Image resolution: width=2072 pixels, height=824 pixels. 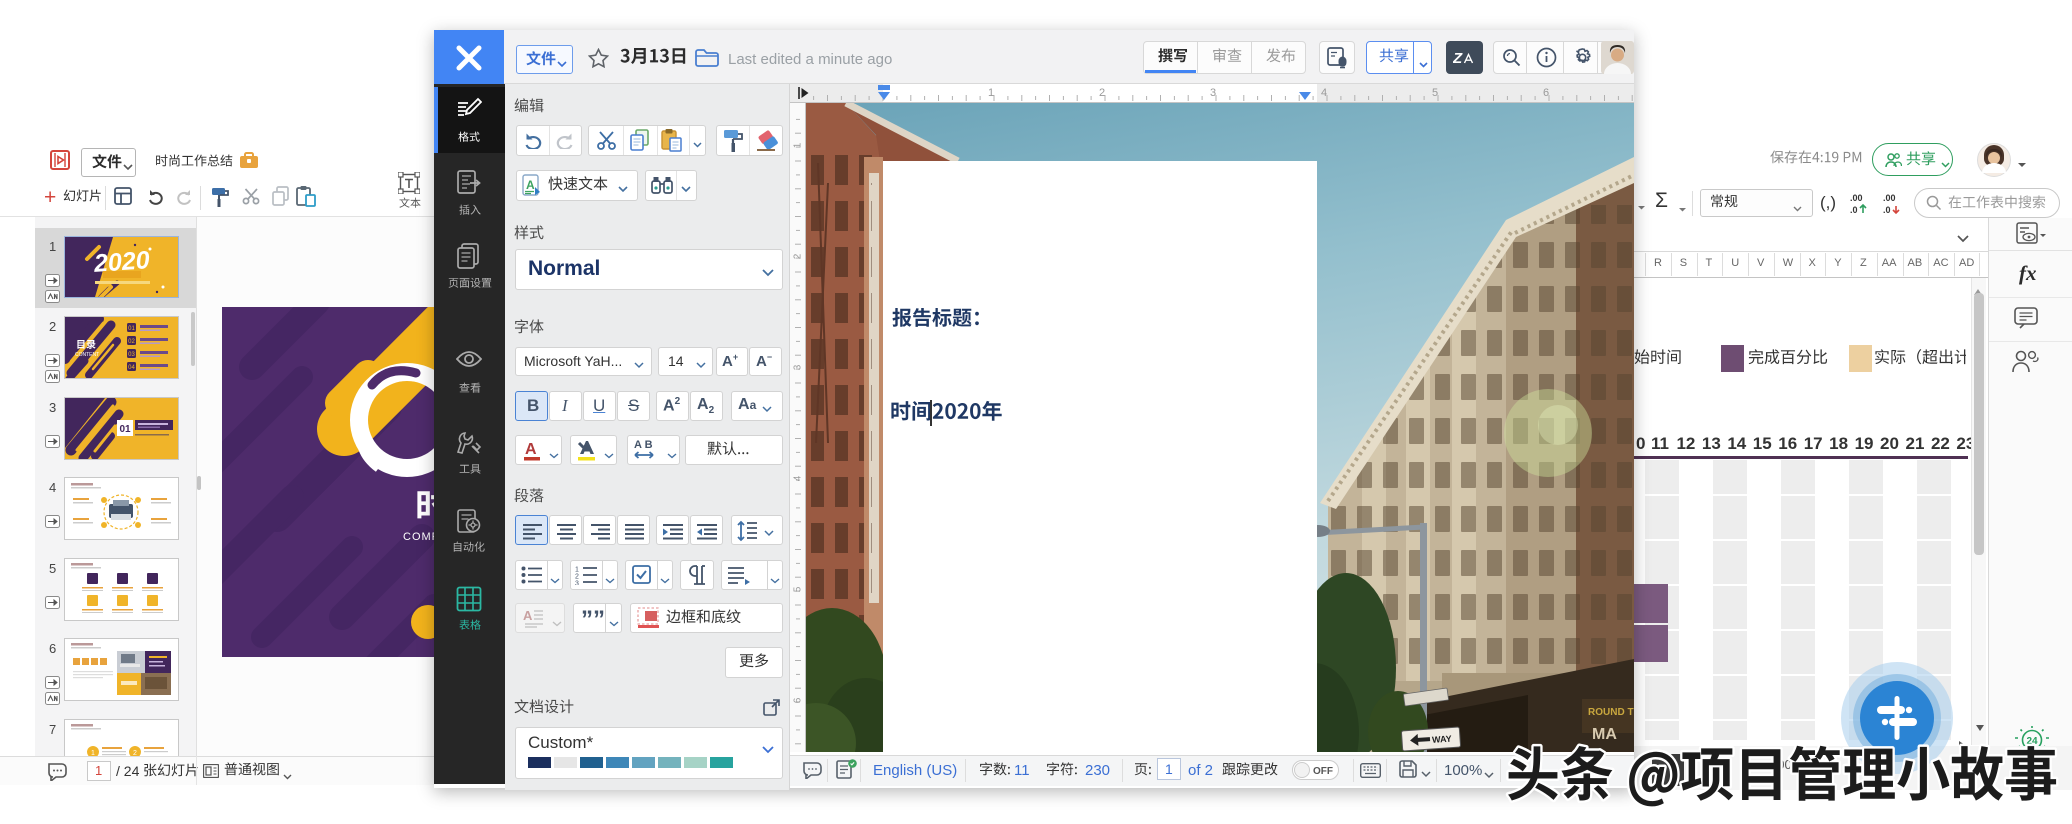 I want to click on svg-text: 03, so click(x=131, y=355).